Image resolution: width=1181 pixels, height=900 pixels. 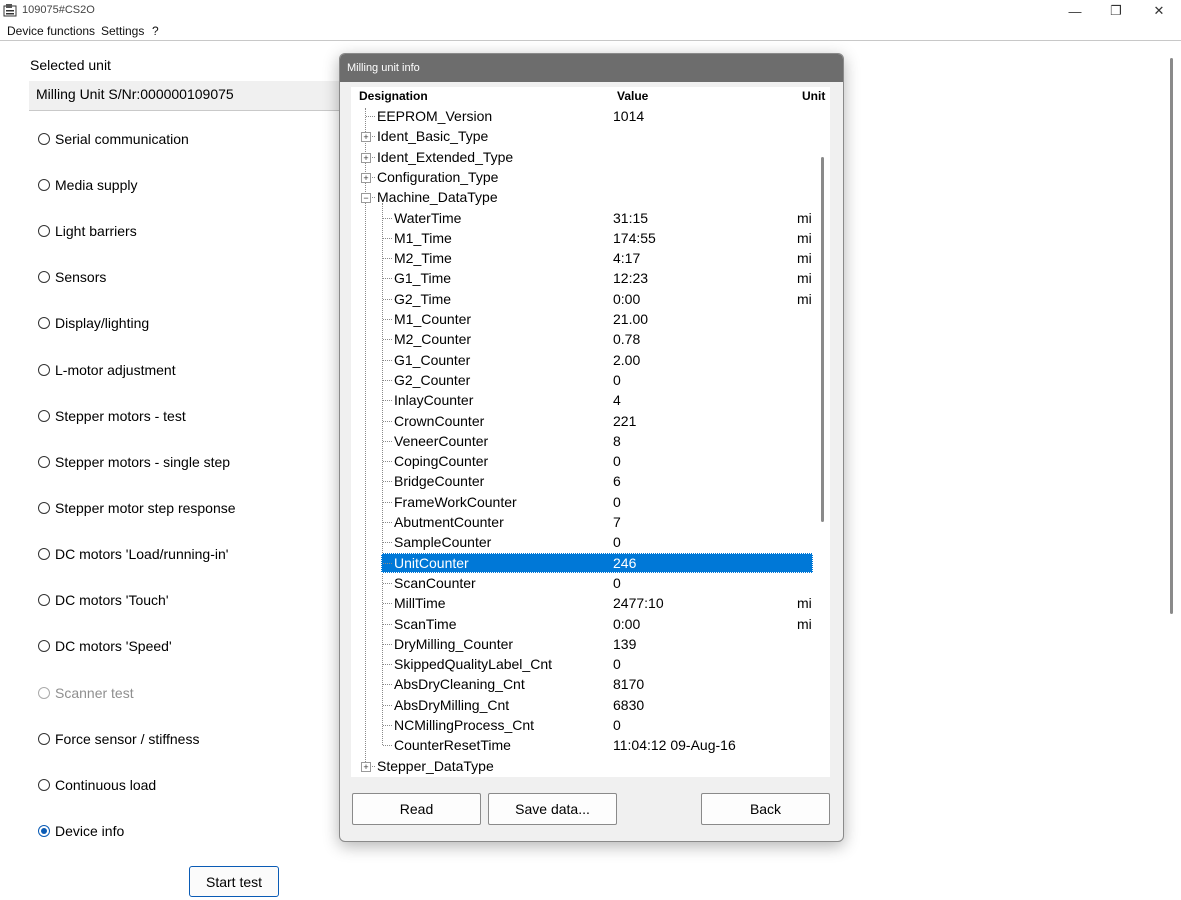 What do you see at coordinates (822, 339) in the screenshot?
I see `tree-scrollbar-thumb` at bounding box center [822, 339].